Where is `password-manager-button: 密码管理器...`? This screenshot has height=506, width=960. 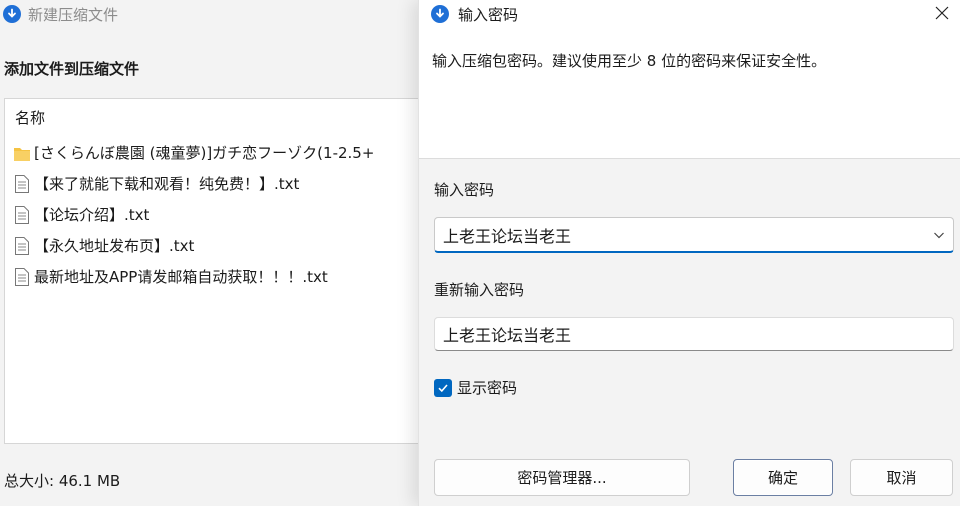
password-manager-button: 密码管理器... is located at coordinates (562, 477).